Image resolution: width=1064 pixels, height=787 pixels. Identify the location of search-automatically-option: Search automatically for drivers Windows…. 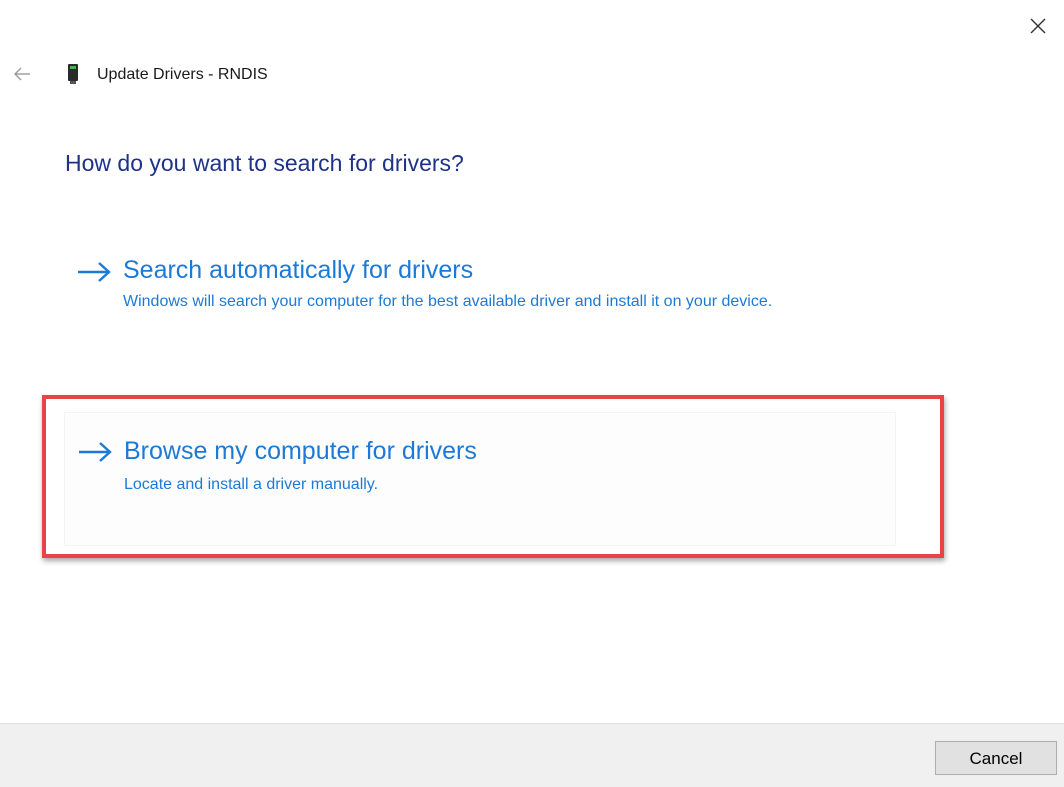
(480, 307).